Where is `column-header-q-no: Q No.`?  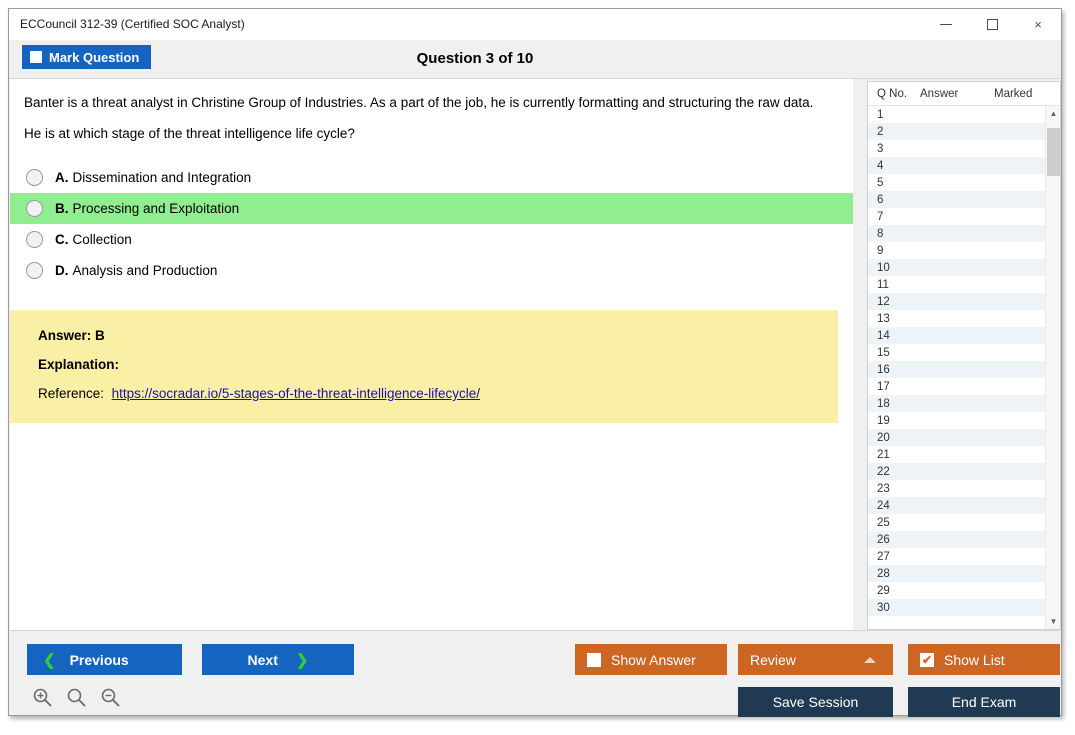
column-header-q-no: Q No. is located at coordinates (892, 93).